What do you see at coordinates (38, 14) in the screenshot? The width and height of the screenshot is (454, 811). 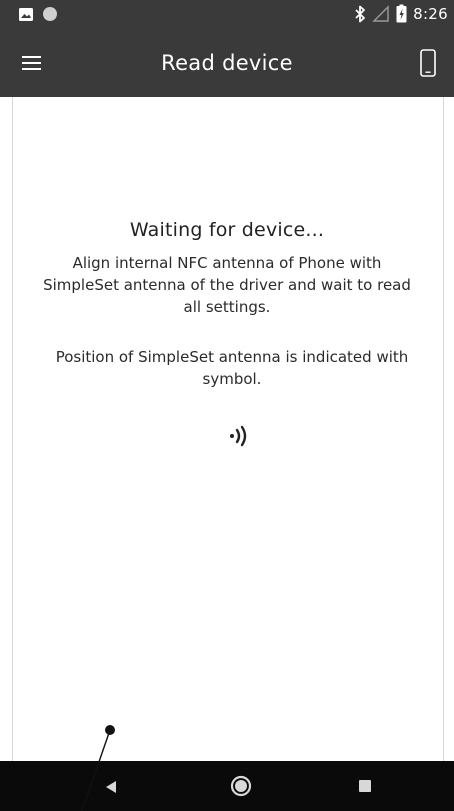 I see `status-left` at bounding box center [38, 14].